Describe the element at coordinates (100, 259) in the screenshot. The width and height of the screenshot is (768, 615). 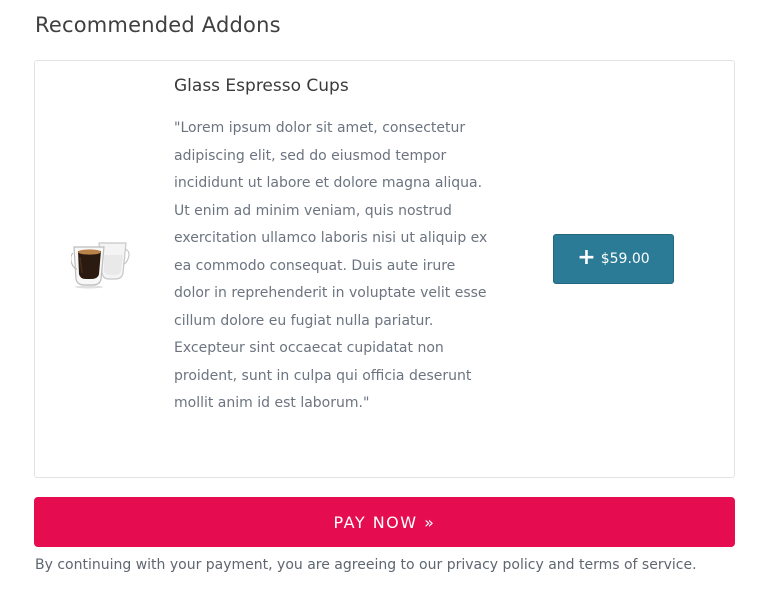
I see `espresso-cups-image` at that location.